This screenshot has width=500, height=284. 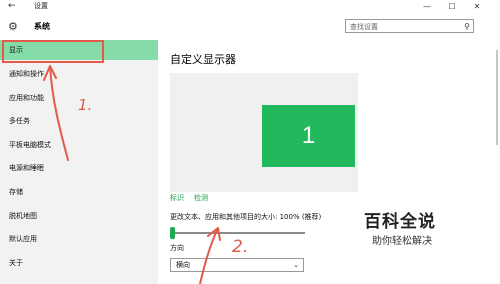 What do you see at coordinates (246, 217) in the screenshot?
I see `scale-label: 更改文本、应用和其他项目的大小: 100% (推荐)` at bounding box center [246, 217].